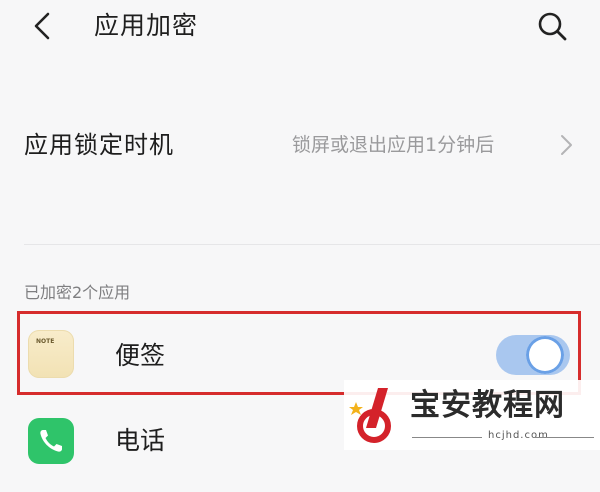 The height and width of the screenshot is (492, 600). Describe the element at coordinates (518, 435) in the screenshot. I see `watermark-url: hcjhd.com` at that location.